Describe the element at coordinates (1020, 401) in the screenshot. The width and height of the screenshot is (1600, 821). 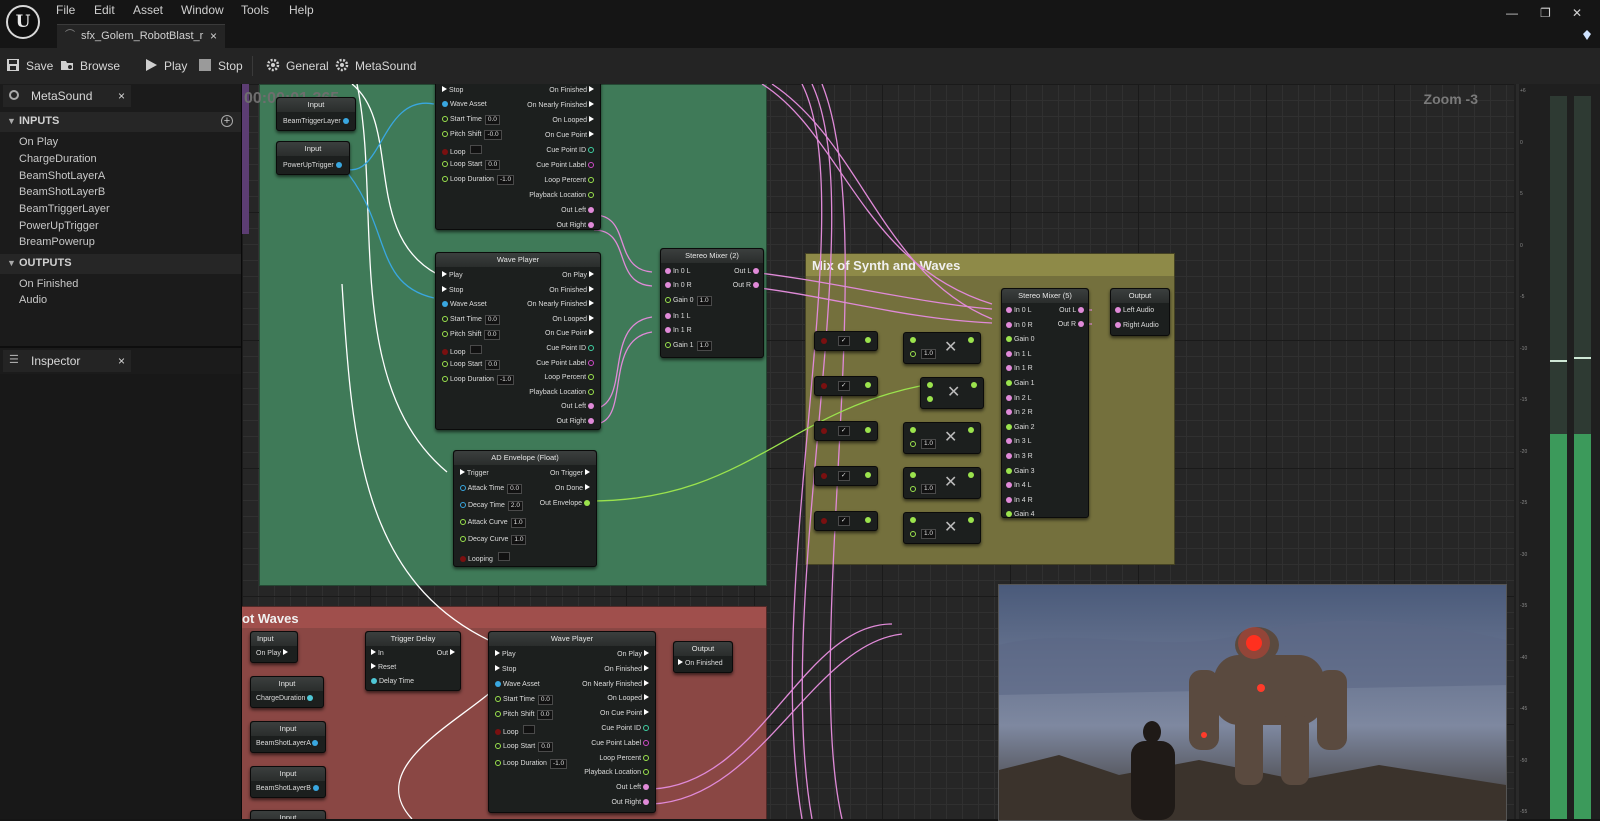
I see `input-pin: In 2 L` at that location.